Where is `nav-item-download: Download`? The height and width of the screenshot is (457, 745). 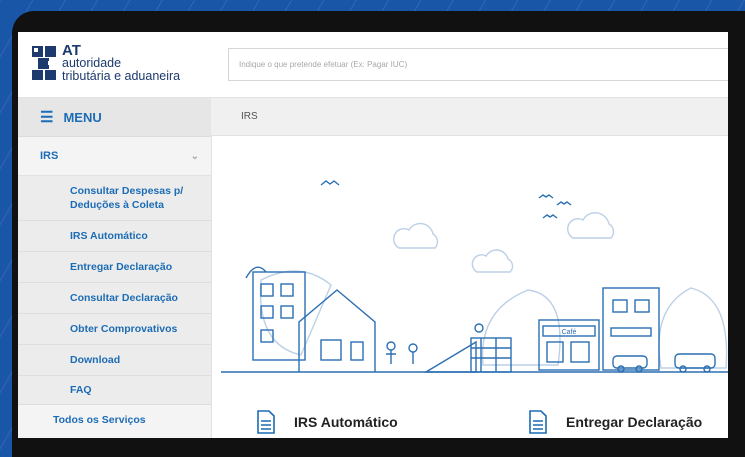 nav-item-download: Download is located at coordinates (114, 360).